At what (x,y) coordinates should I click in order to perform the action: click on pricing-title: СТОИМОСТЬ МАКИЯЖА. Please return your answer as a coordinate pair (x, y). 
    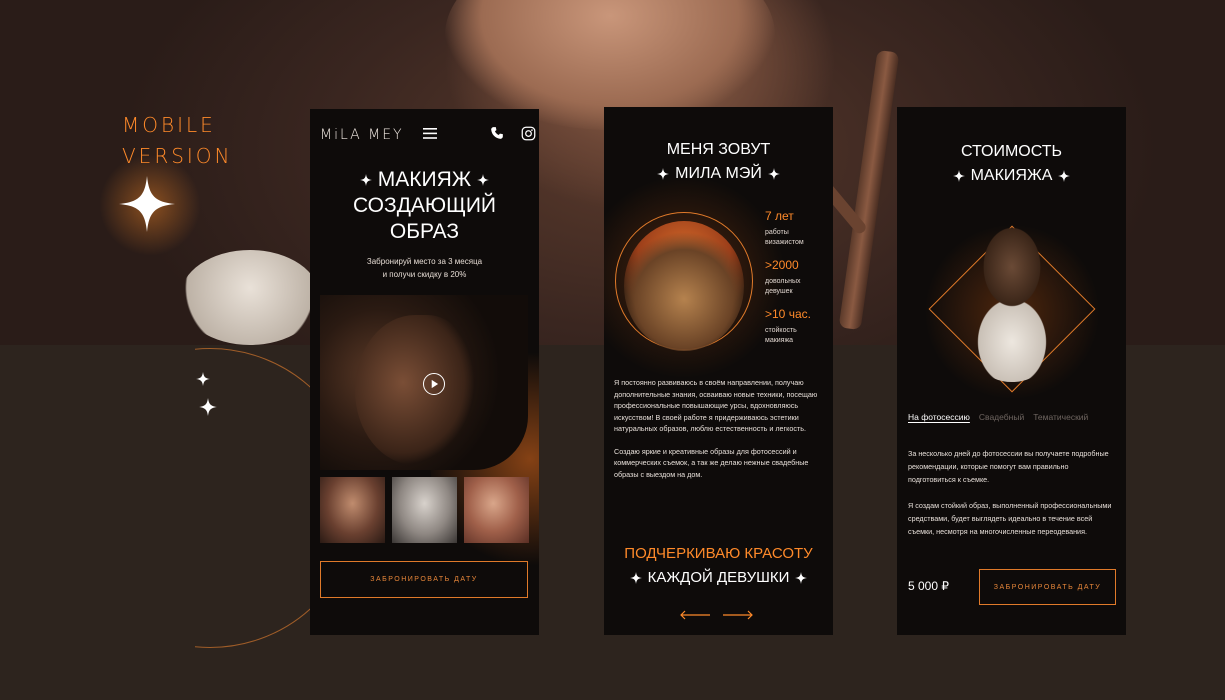
    Looking at the image, I should click on (1011, 164).